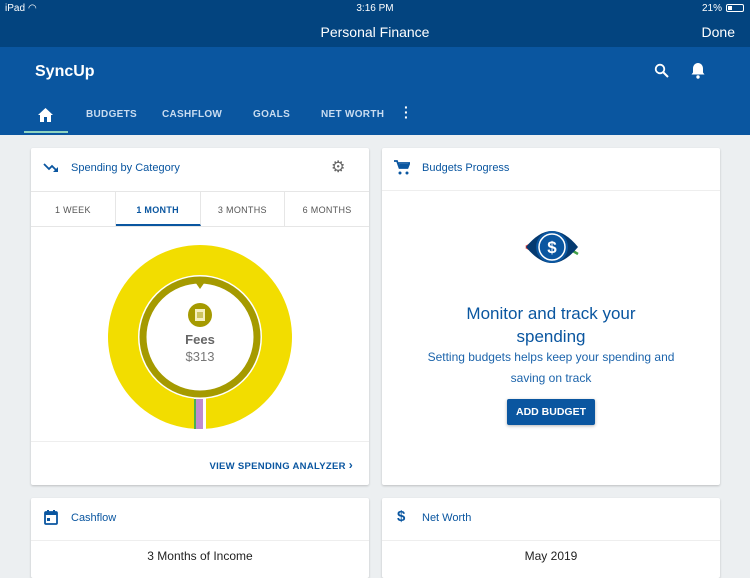 The width and height of the screenshot is (750, 578). Describe the element at coordinates (551, 412) in the screenshot. I see `add-budget-button: ADD BUDGET` at that location.